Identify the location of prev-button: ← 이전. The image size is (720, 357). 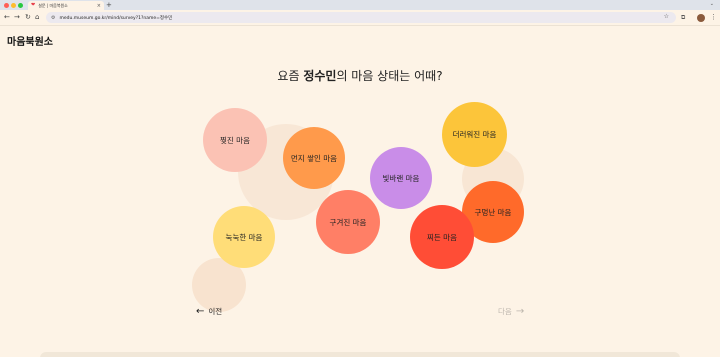
(209, 311).